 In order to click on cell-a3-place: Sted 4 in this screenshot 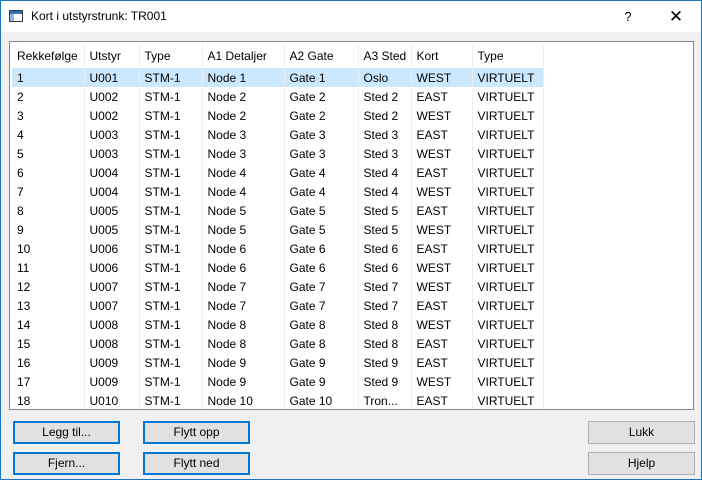, I will do `click(385, 191)`.